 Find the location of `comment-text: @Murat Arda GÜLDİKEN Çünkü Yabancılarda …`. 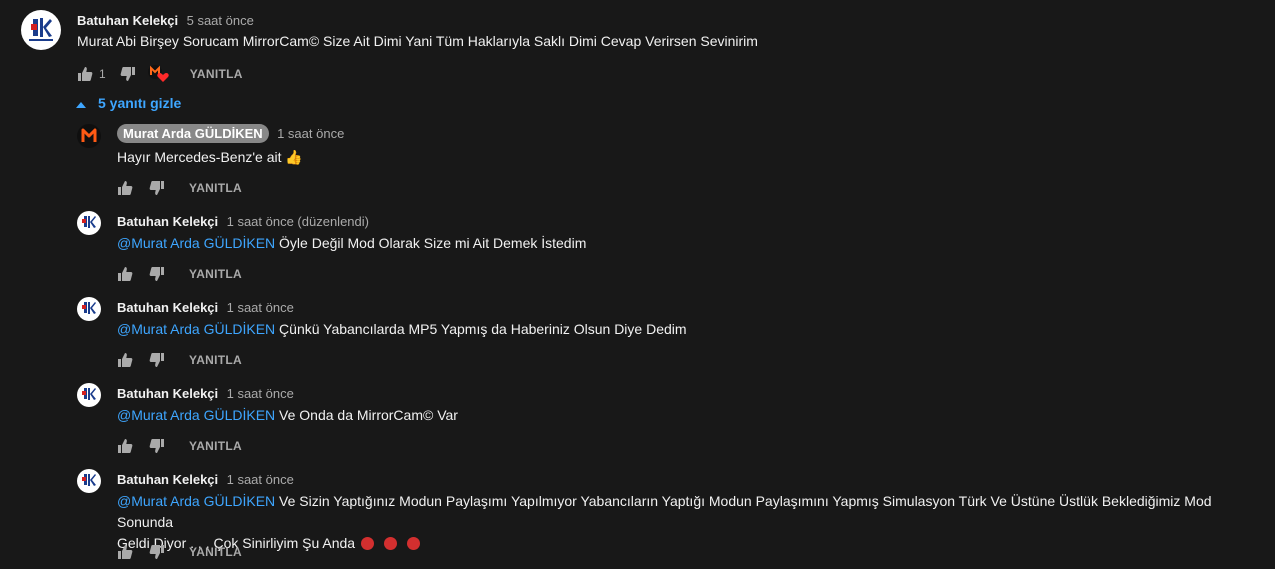

comment-text: @Murat Arda GÜLDİKEN Çünkü Yabancılarda … is located at coordinates (402, 329).